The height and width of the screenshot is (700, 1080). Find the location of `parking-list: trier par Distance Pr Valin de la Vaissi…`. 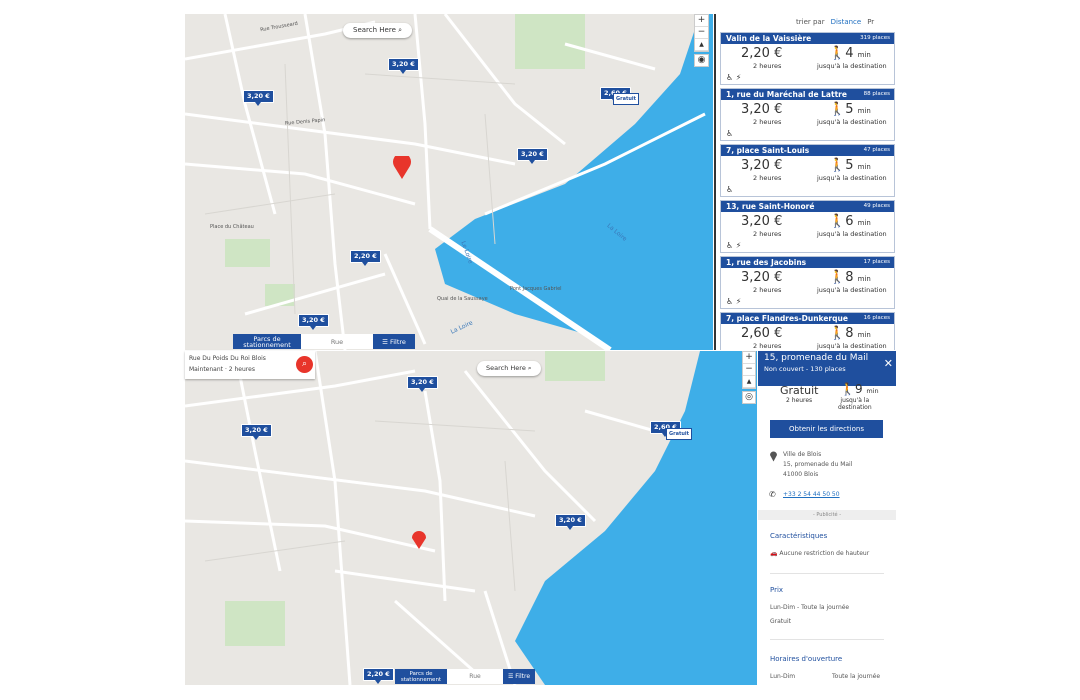

parking-list: trier par Distance Pr Valin de la Vaissi… is located at coordinates (805, 182).